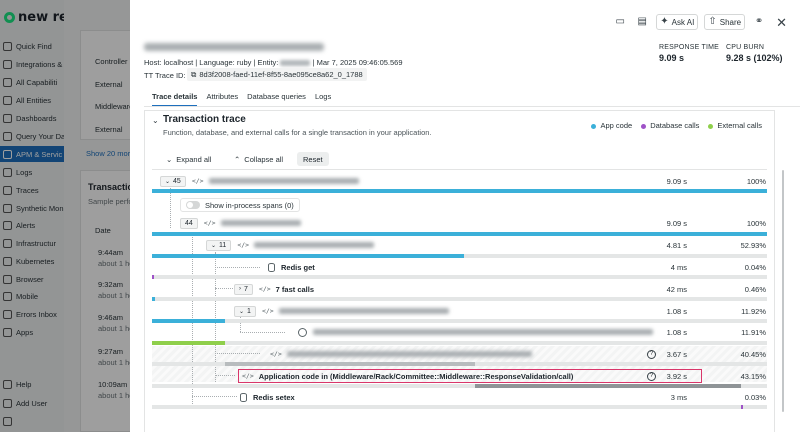 The image size is (800, 432). I want to click on expand-all-label: Expand all, so click(194, 159).